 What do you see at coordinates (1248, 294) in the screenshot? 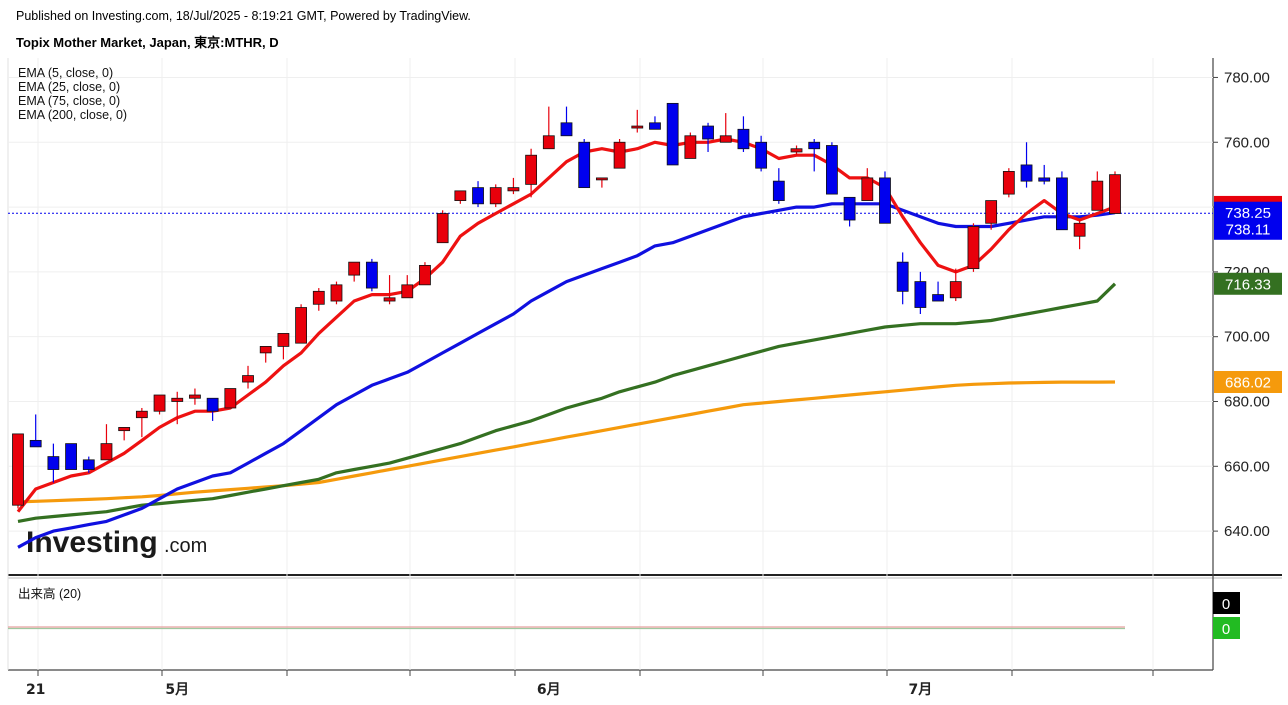
I see `price-tags: 740.04738.25738.11716.33686.02` at bounding box center [1248, 294].